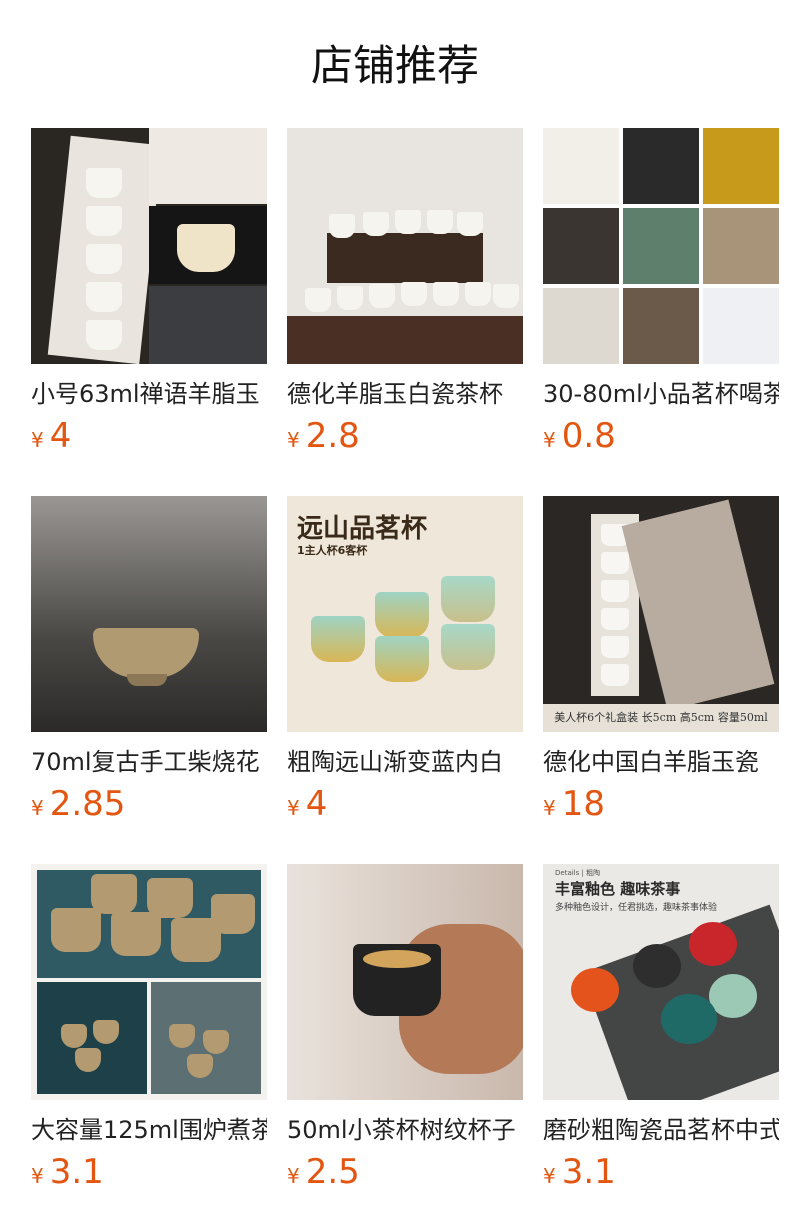 The image size is (790, 1232). Describe the element at coordinates (149, 394) in the screenshot. I see `product-name: 小号63ml禅语羊脂玉` at that location.